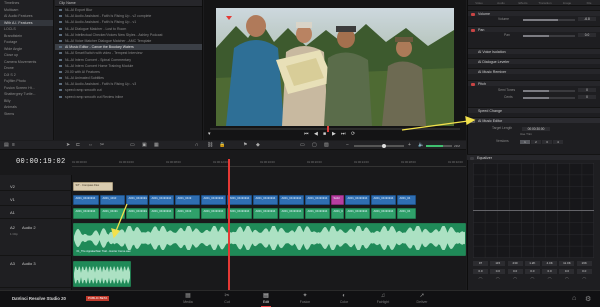 This screenshot has width=600, height=307. What do you see at coordinates (266, 299) in the screenshot?
I see `page-tab-edit: ▤ Edit` at bounding box center [266, 299].